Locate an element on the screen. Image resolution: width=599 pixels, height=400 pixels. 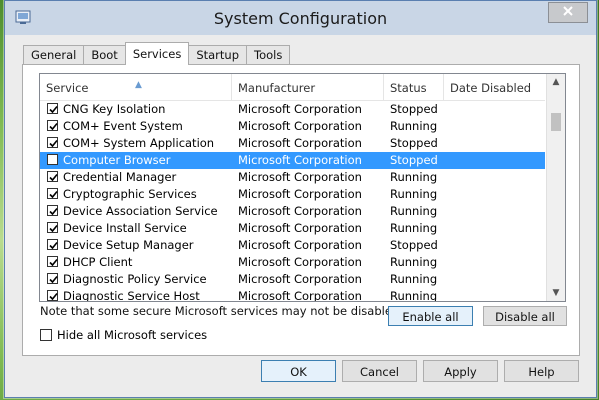
service-name-cell: Device Install Service is located at coordinates (125, 228).